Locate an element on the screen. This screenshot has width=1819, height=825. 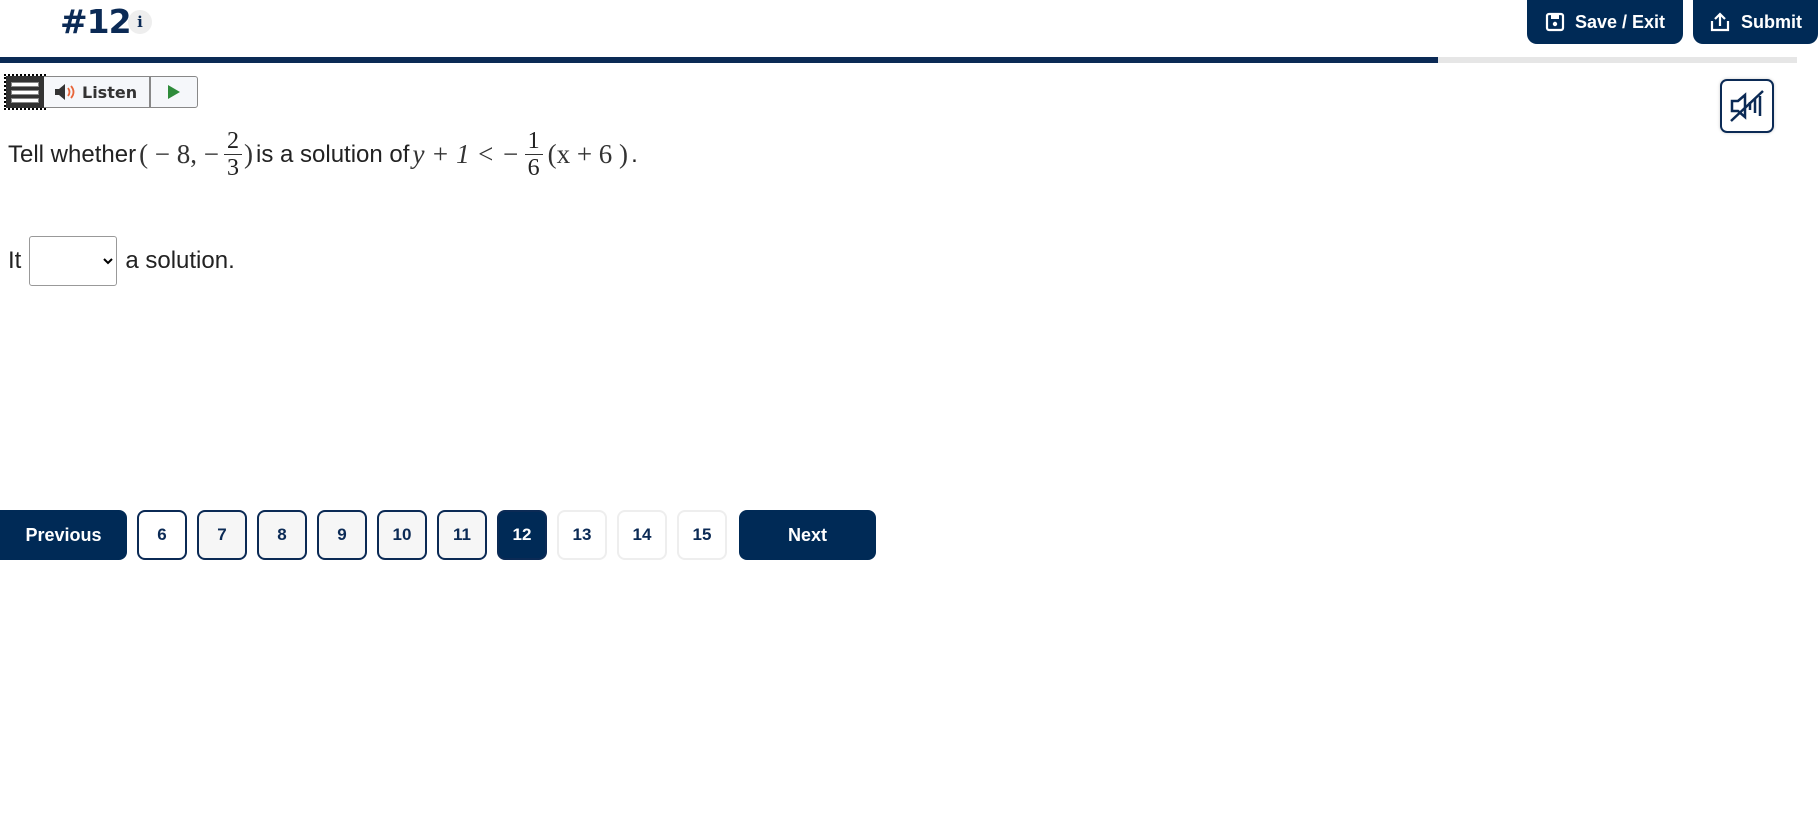
submit-label: Submit is located at coordinates (1771, 21).